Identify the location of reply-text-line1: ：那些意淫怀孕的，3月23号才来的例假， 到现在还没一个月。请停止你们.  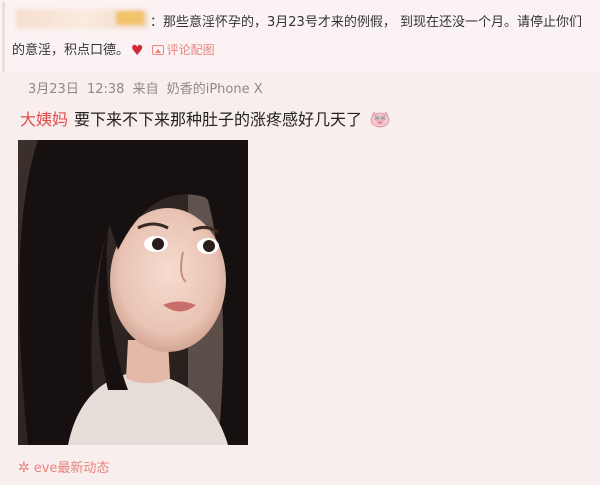
(366, 22).